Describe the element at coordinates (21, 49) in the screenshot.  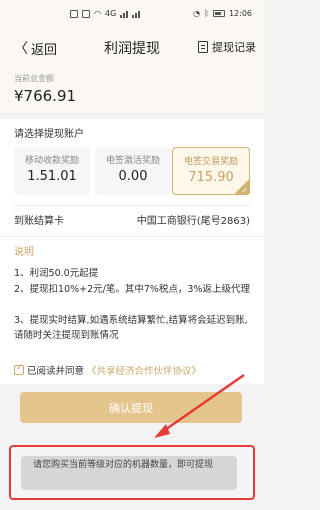
I see `chevron-left-icon: 〈` at that location.